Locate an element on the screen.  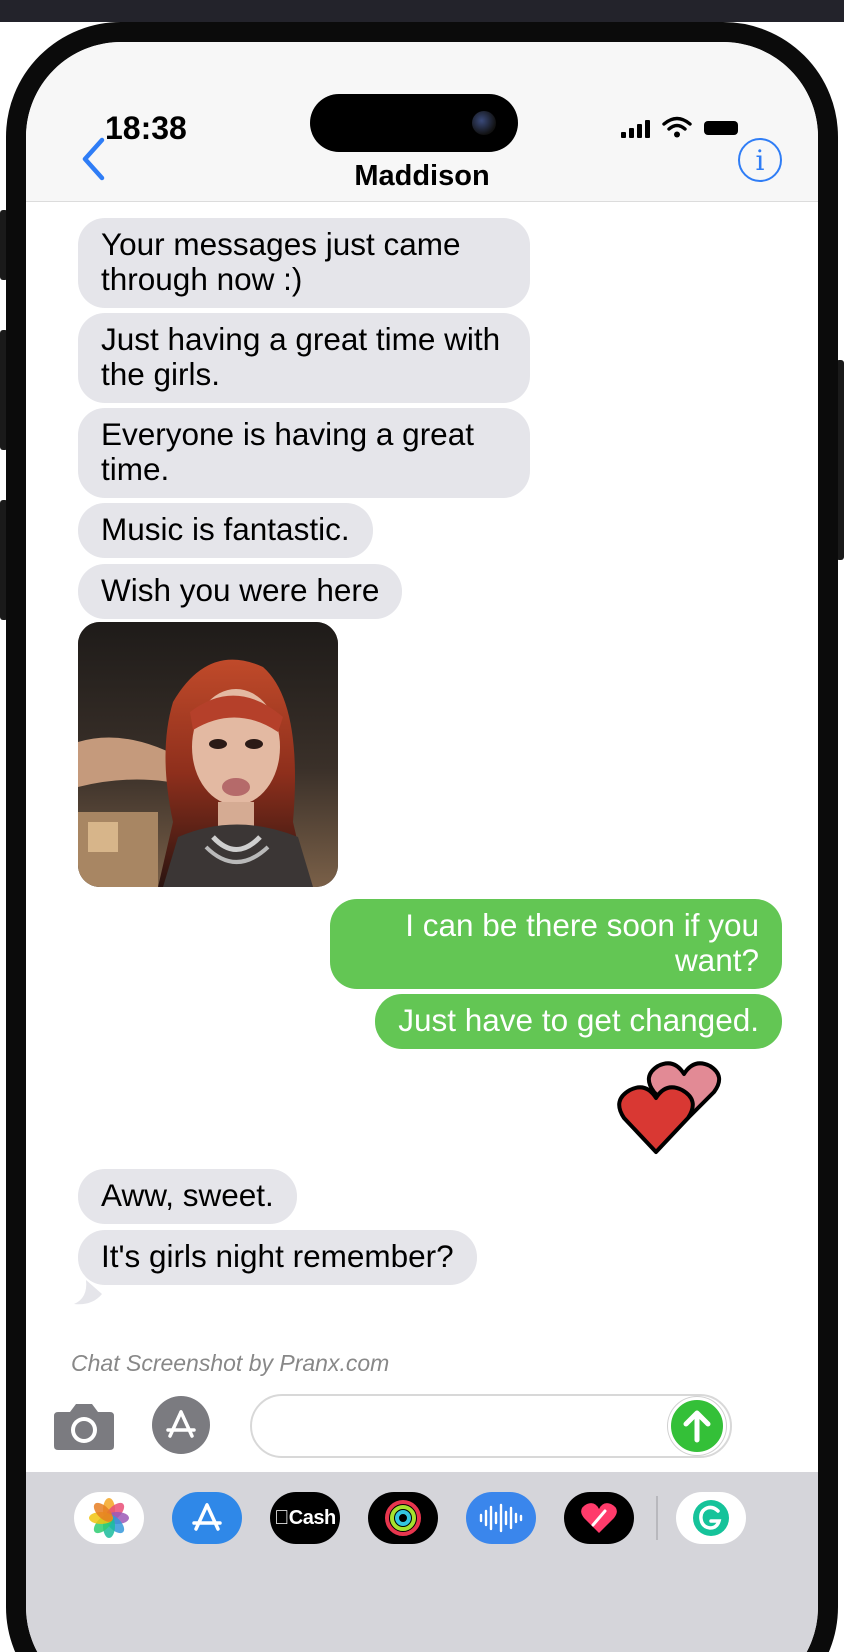
cellular-signal-icon is located at coordinates (635, 128).